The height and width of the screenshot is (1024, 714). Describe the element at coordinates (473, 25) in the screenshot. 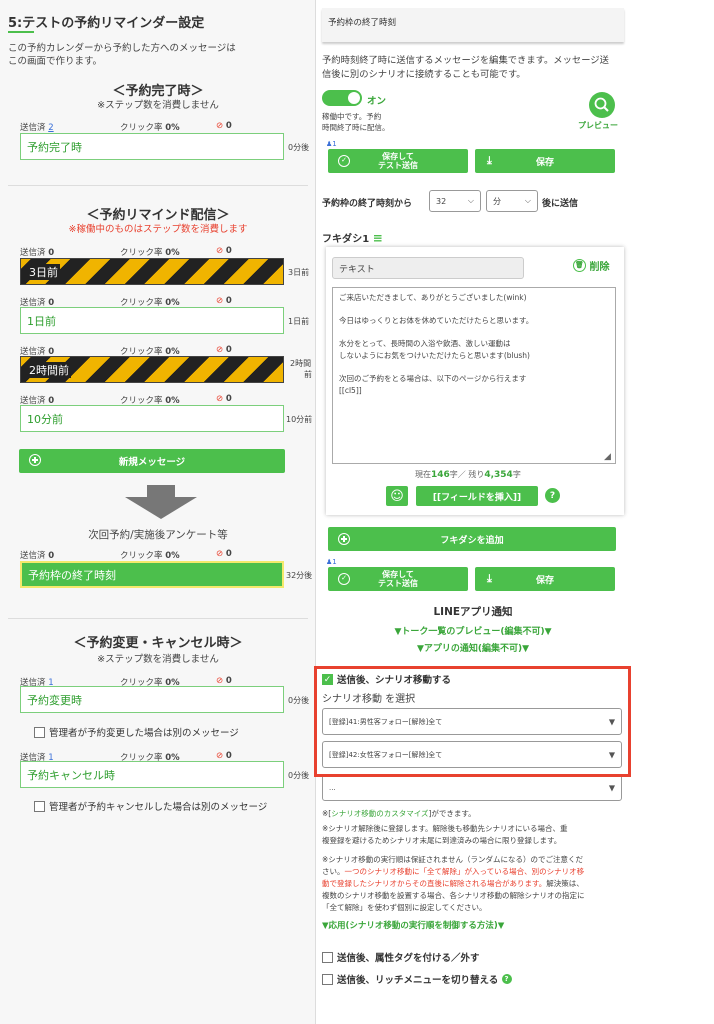

I see `right-tab-header: 予約枠の終了時刻` at that location.